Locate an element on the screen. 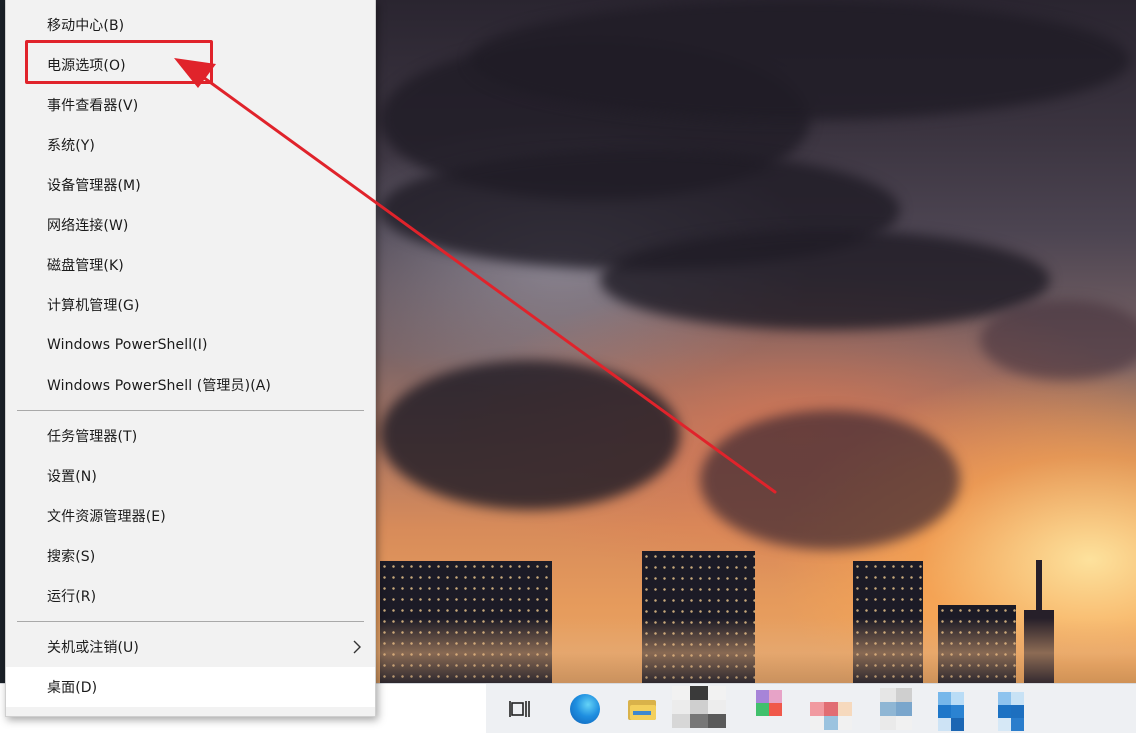 The width and height of the screenshot is (1136, 733). menu-item-shutdown-signout: 关机或注销(U) is located at coordinates (190, 647).